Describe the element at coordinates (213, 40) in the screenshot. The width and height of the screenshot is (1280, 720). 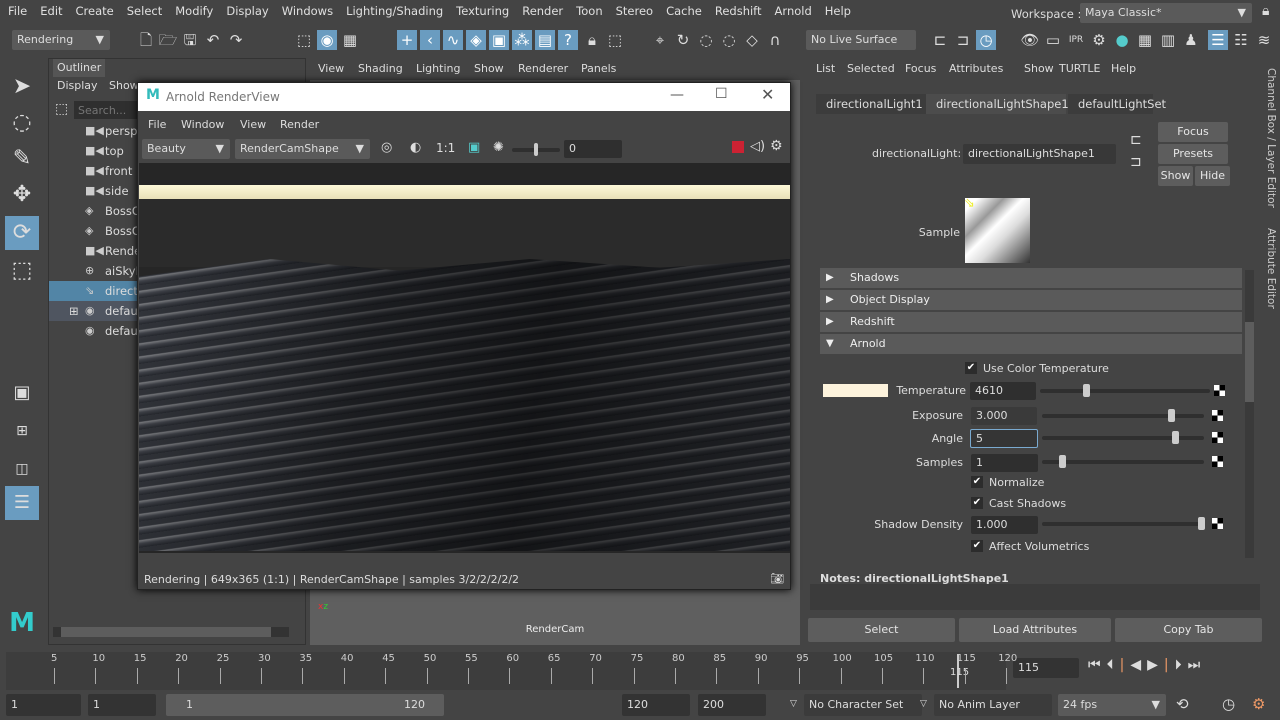
I see `undo-icon: ↶` at that location.